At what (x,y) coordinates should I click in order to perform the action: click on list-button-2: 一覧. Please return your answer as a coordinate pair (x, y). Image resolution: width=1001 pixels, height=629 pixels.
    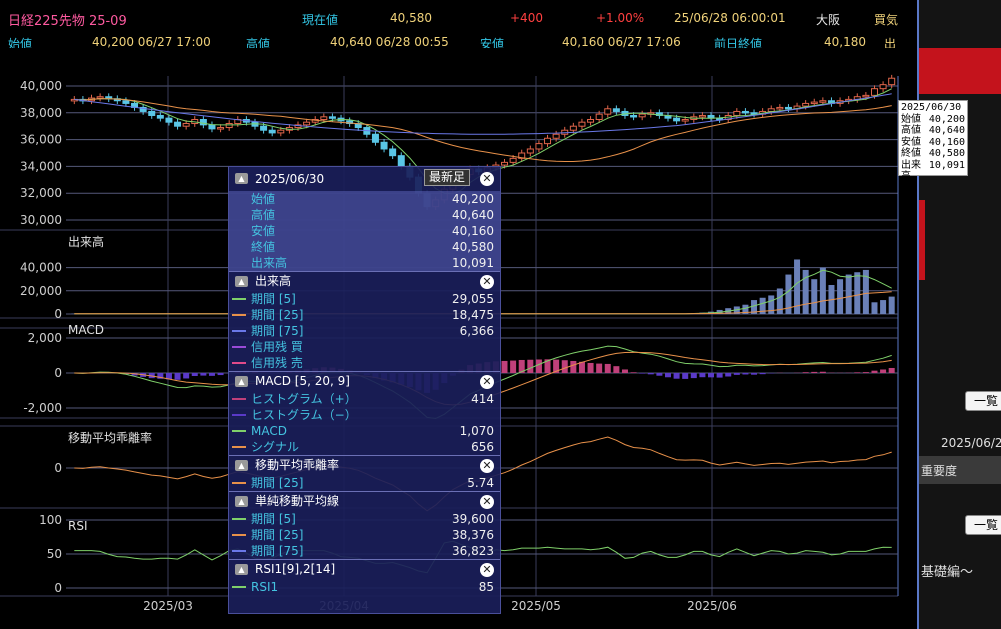
    Looking at the image, I should click on (983, 525).